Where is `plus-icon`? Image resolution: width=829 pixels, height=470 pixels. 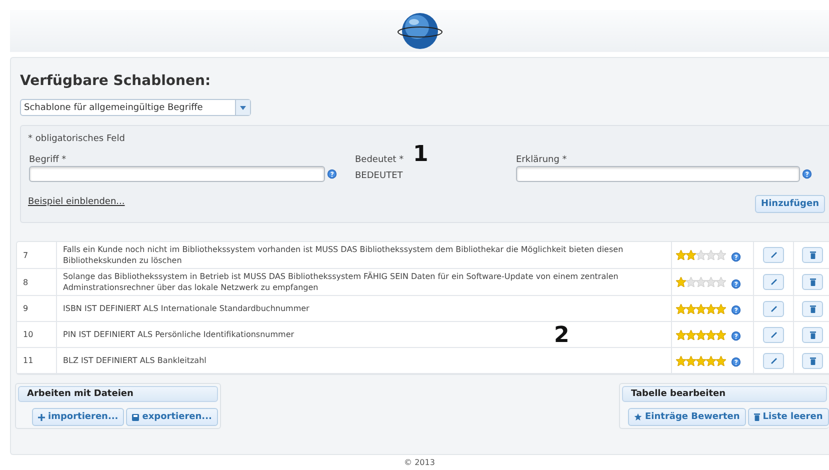 plus-icon is located at coordinates (41, 417).